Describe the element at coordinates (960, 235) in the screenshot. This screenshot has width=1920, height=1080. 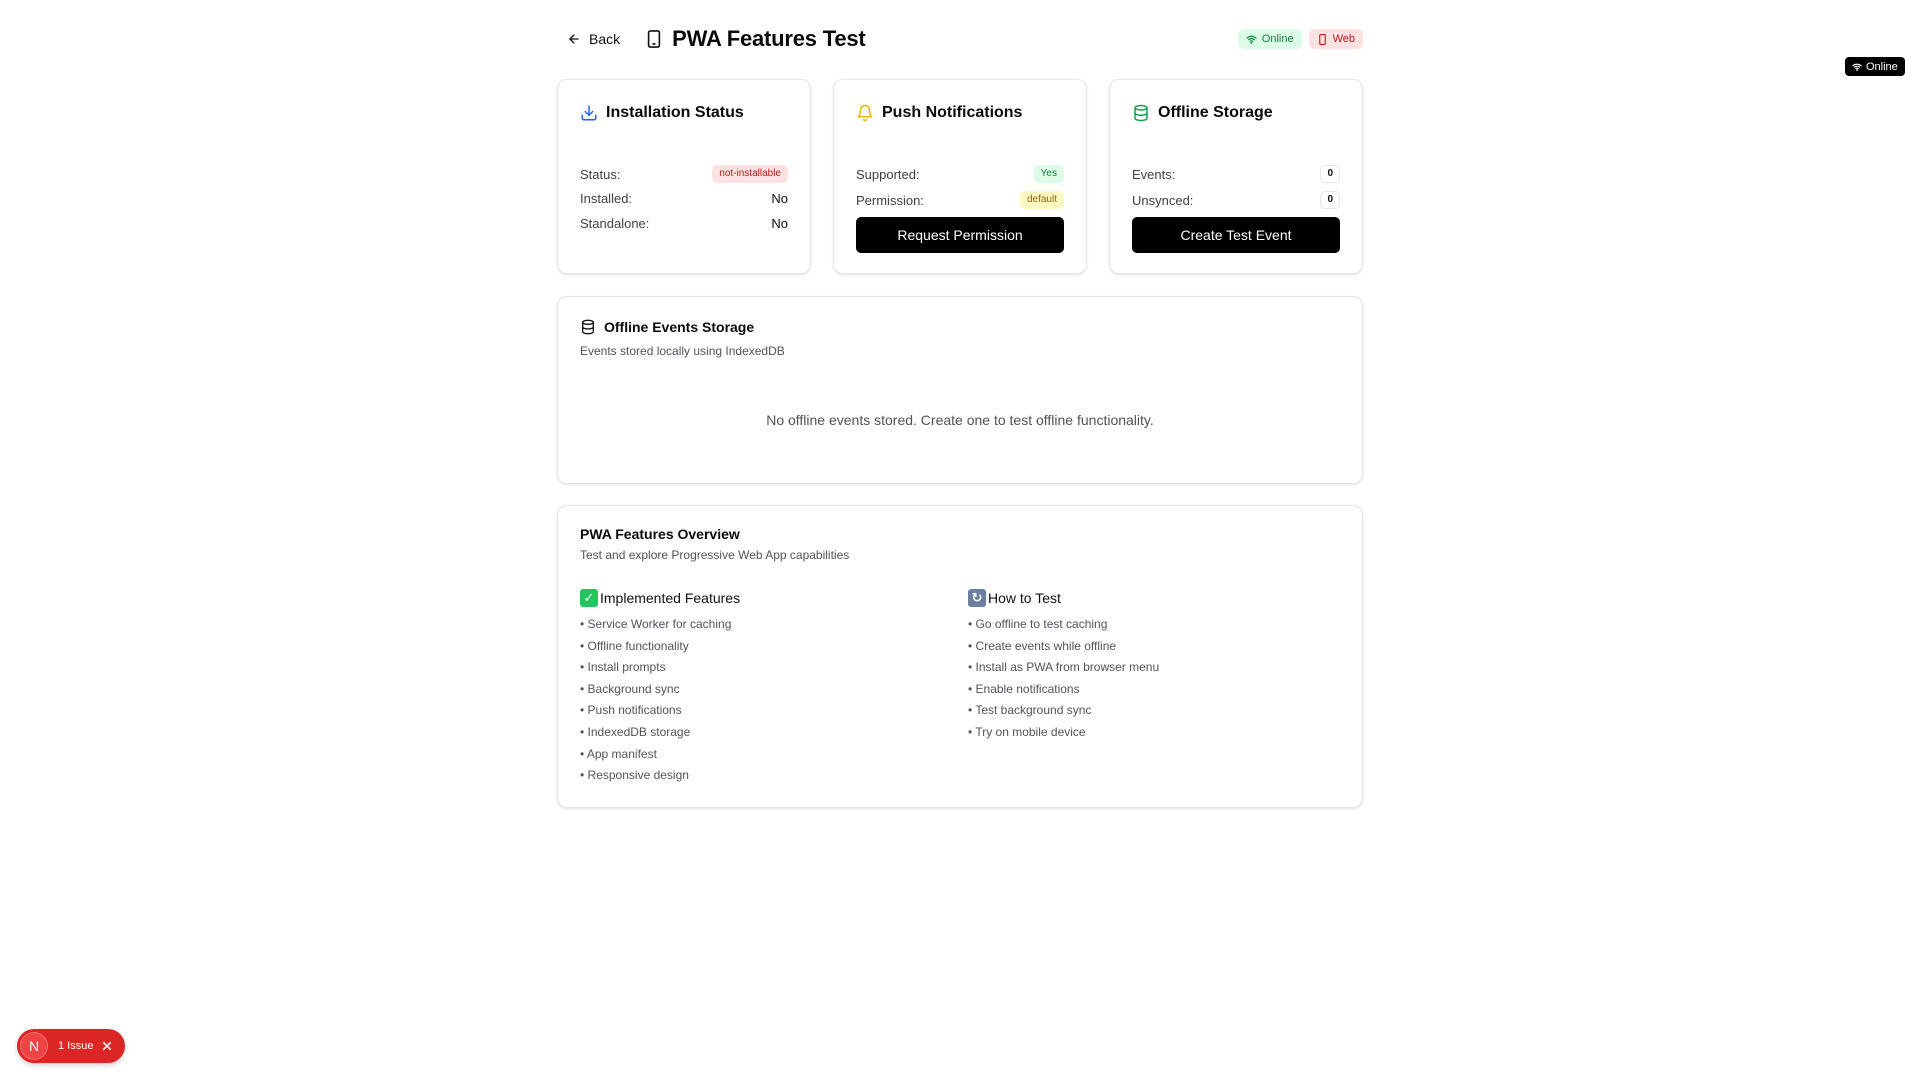
I see `request-permission-button: Request Permission` at that location.